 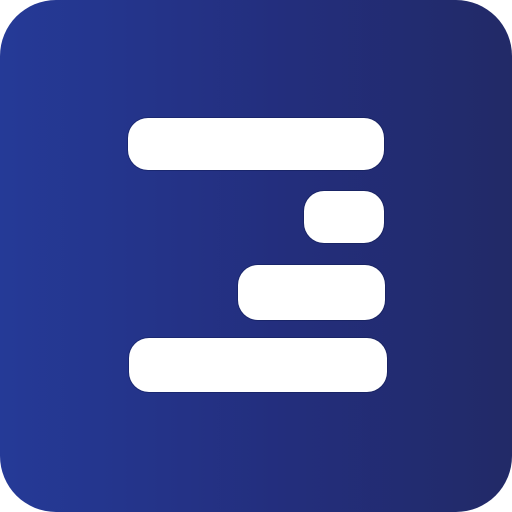 I want to click on logo-bar-medium, so click(x=311, y=292).